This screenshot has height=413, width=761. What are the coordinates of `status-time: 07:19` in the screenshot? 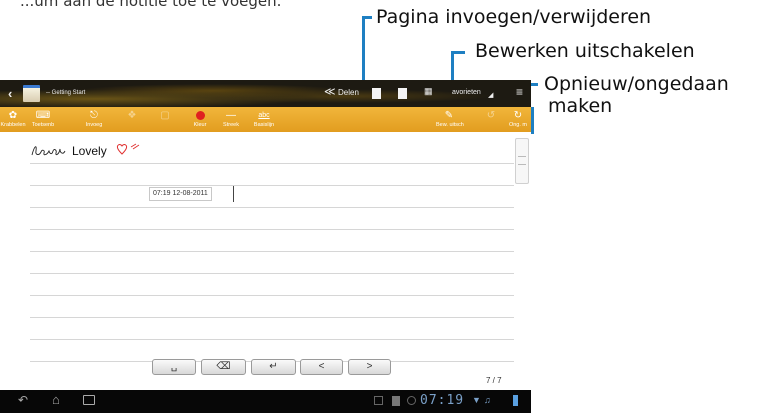 It's located at (442, 400).